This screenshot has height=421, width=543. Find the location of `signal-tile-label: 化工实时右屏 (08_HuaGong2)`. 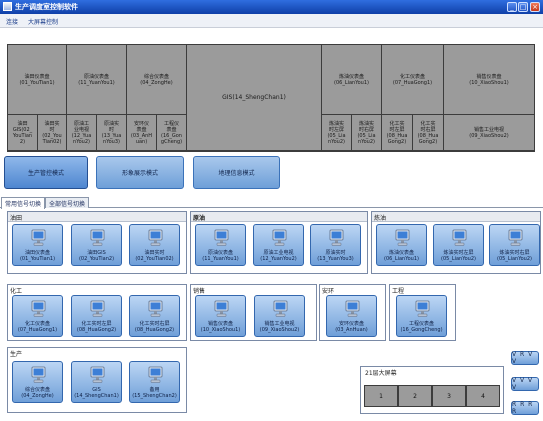

signal-tile-label: 化工实时右屏 (08_HuaGong2) is located at coordinates (154, 327).